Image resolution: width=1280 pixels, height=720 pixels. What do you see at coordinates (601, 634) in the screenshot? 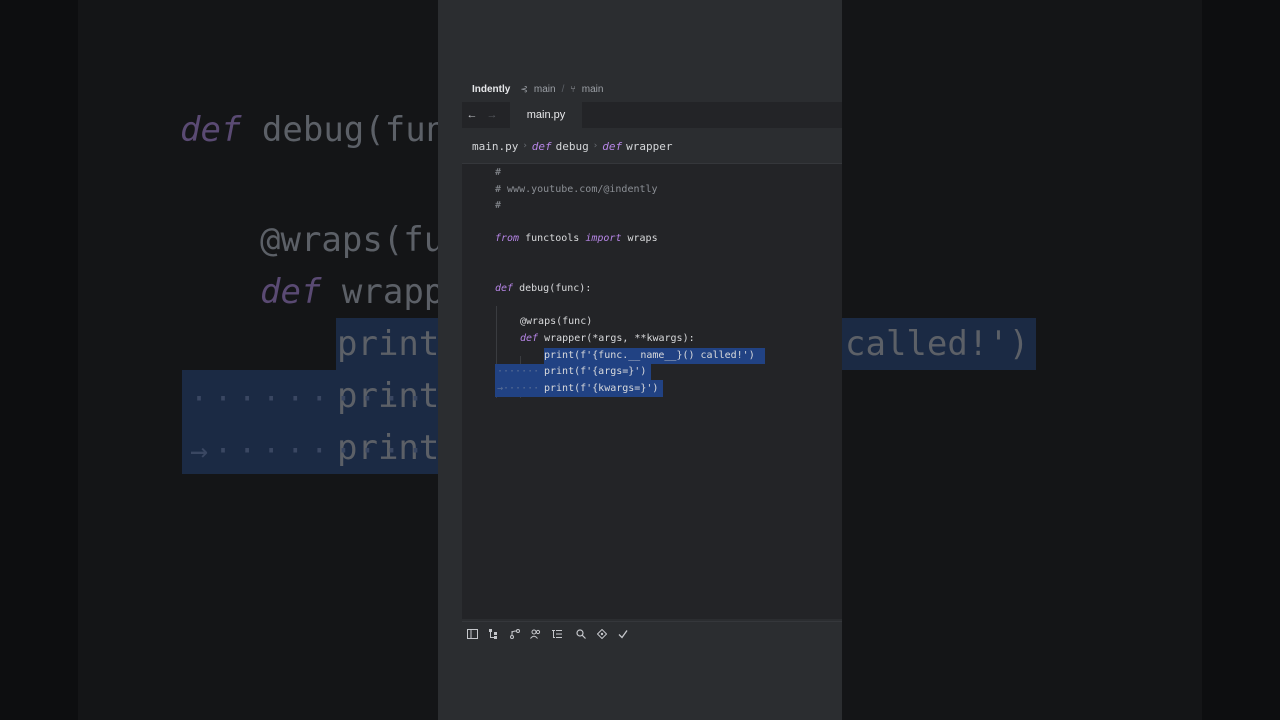
I see `run-icon` at bounding box center [601, 634].